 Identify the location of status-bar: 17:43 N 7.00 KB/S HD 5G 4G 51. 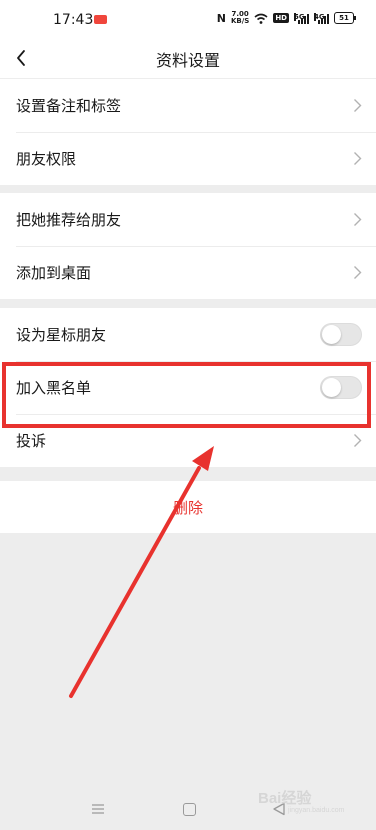
(188, 20).